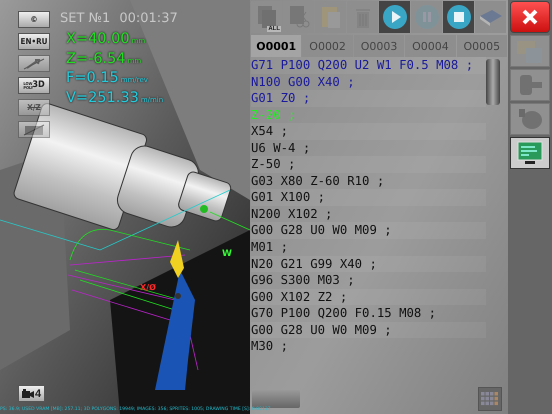 The image size is (552, 414). I want to click on close-button, so click(530, 17).